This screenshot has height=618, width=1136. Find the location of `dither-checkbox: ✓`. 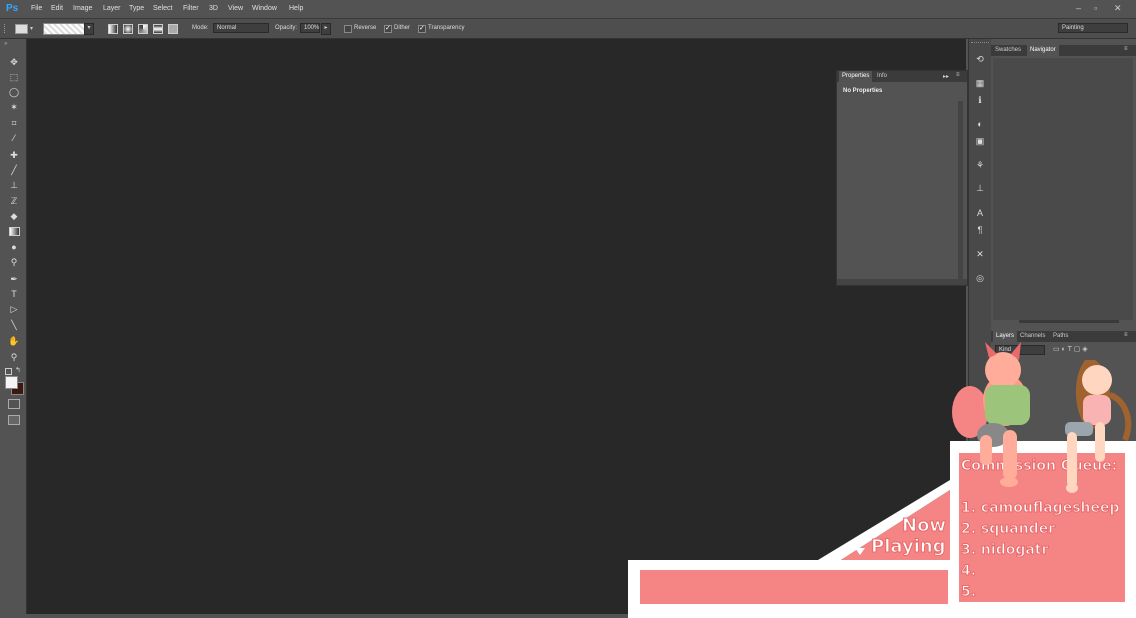

dither-checkbox: ✓ is located at coordinates (388, 29).